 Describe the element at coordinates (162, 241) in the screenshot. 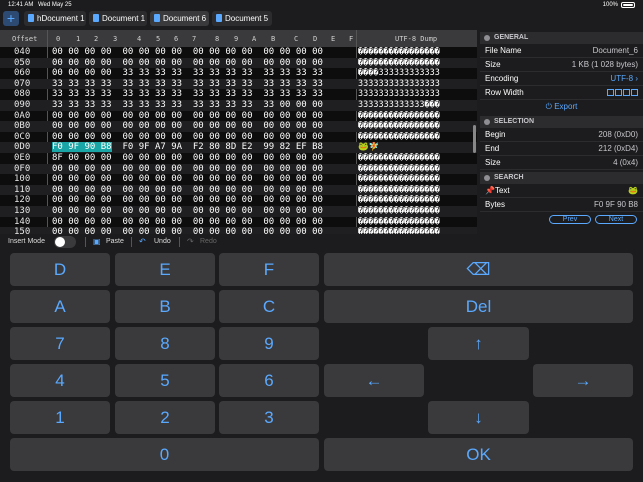

I see `undo-button: Undo` at that location.